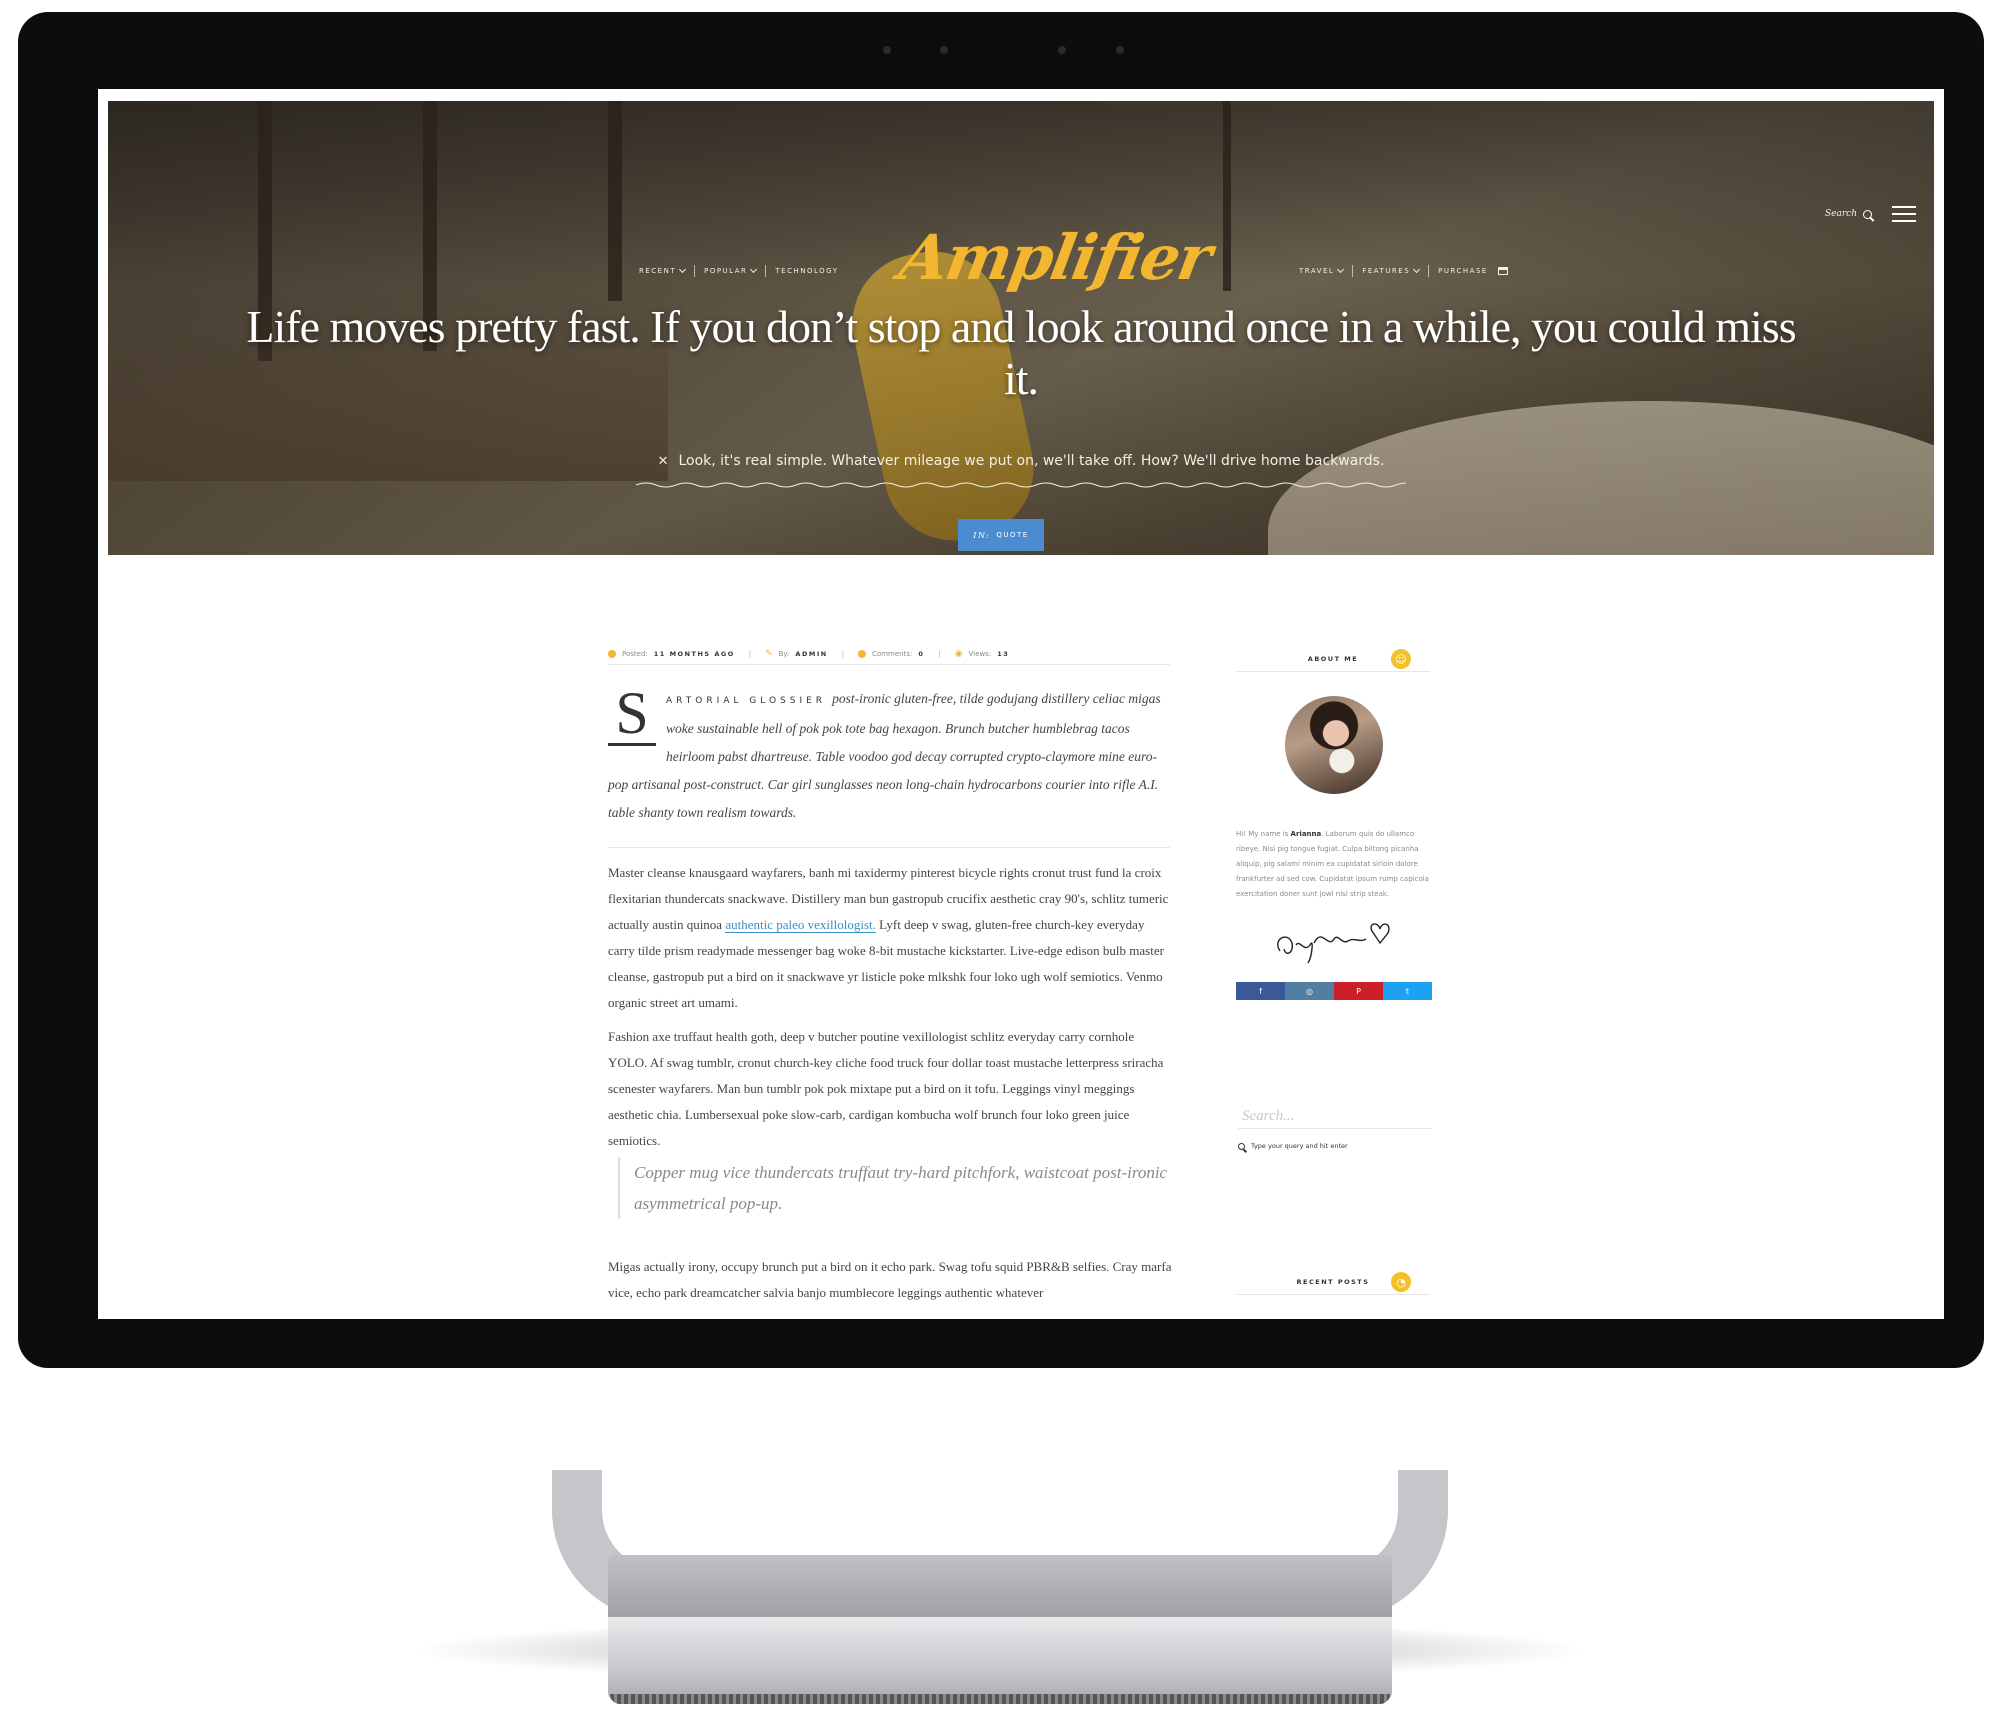  What do you see at coordinates (1000, 1699) in the screenshot?
I see `base-grill` at bounding box center [1000, 1699].